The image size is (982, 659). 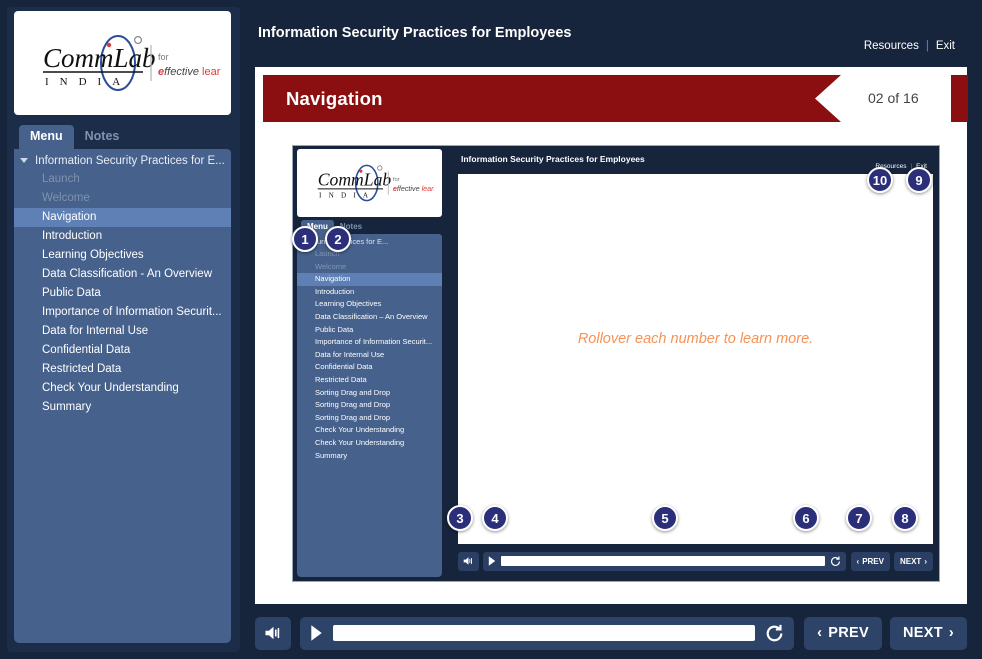 I want to click on logo-svg: CommLab INDIA for effective learning, so click(x=131, y=63).